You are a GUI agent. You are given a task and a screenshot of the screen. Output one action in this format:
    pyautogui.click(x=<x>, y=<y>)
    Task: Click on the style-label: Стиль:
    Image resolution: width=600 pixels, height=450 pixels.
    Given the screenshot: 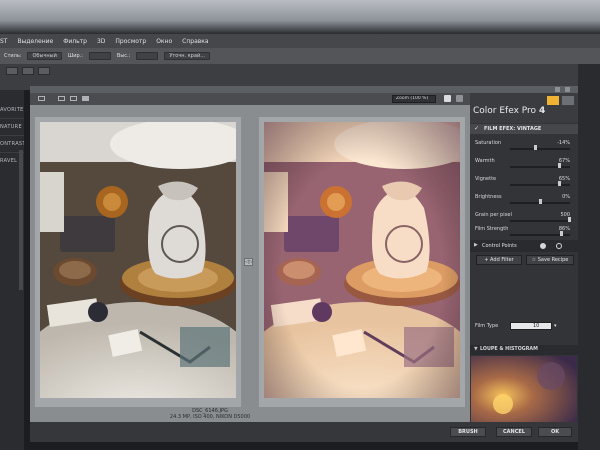 What is the action you would take?
    pyautogui.click(x=13, y=56)
    